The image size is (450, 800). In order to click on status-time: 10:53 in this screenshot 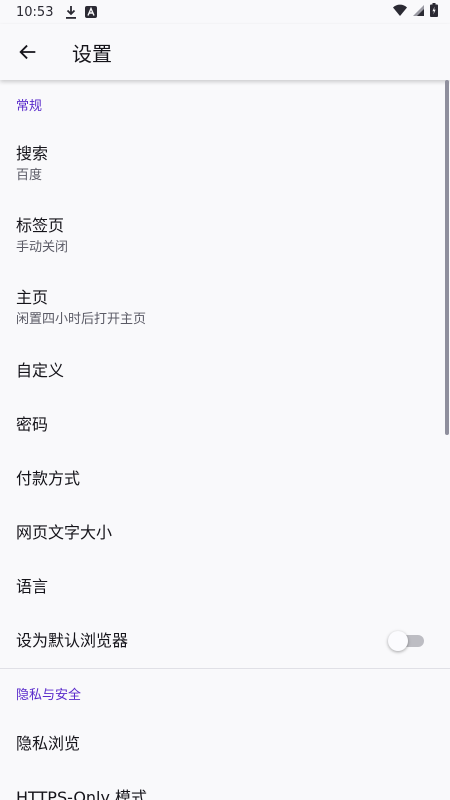, I will do `click(35, 12)`.